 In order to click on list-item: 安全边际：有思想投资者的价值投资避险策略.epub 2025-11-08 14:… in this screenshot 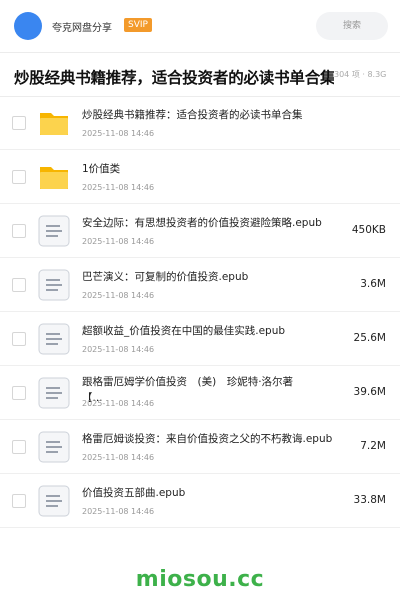, I will do `click(200, 231)`.